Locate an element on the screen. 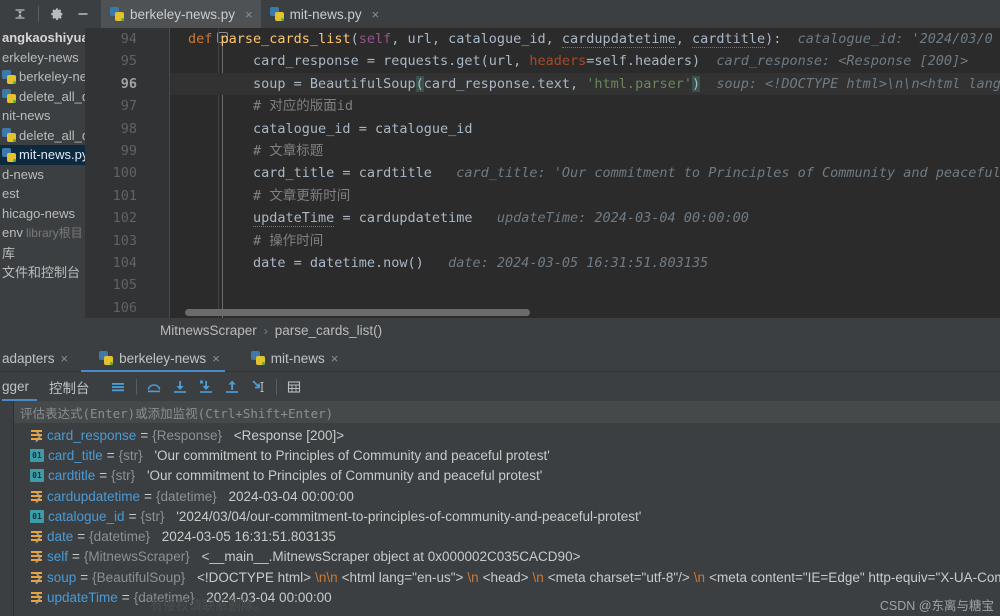  variable-type: {BeautifulSoup} is located at coordinates (139, 577).